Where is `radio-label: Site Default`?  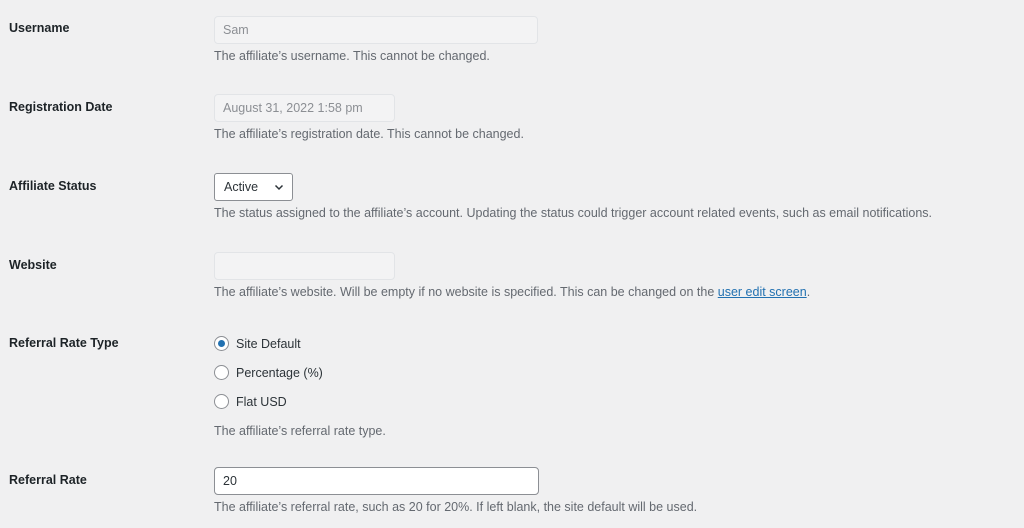 radio-label: Site Default is located at coordinates (268, 343).